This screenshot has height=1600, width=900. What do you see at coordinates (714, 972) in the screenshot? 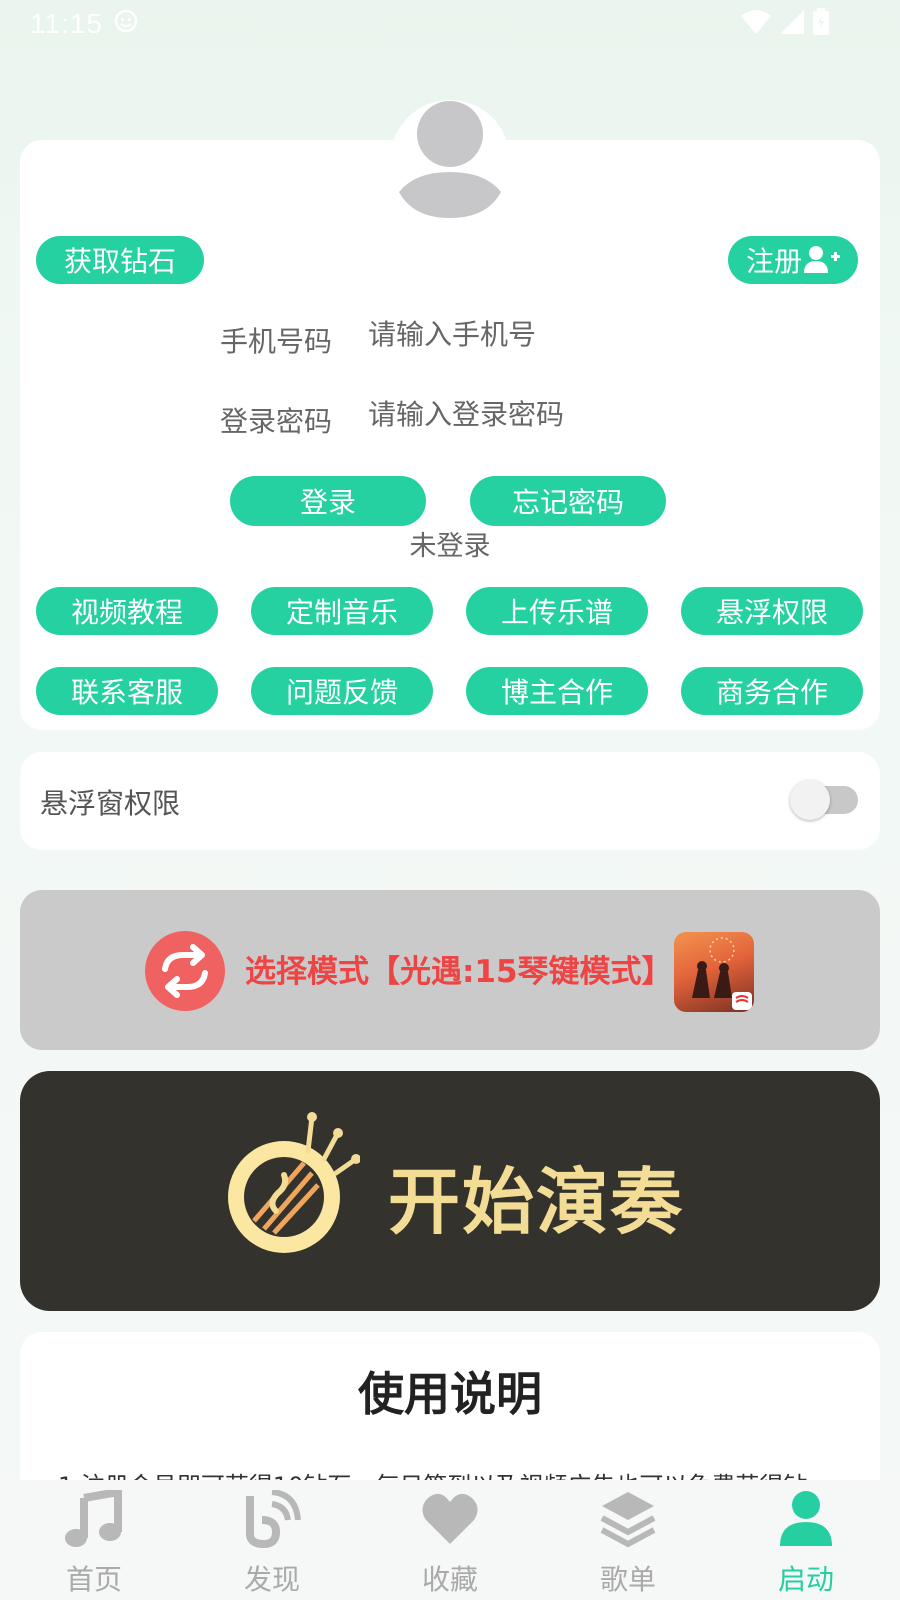
I see `game-thumbnail-icon` at bounding box center [714, 972].